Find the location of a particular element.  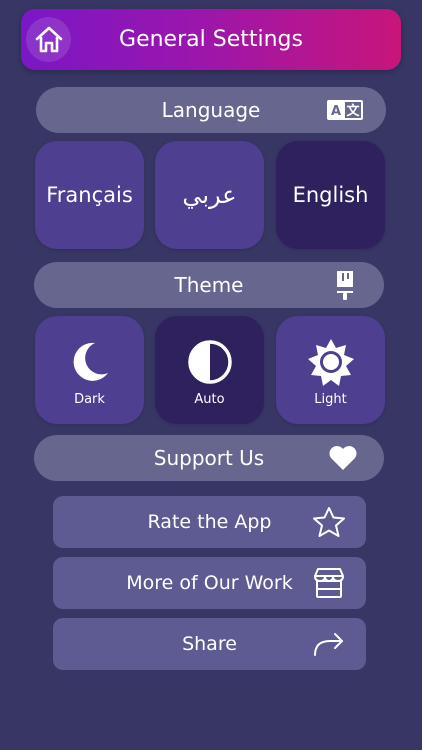

more-work-label: More of Our Work is located at coordinates (209, 583).